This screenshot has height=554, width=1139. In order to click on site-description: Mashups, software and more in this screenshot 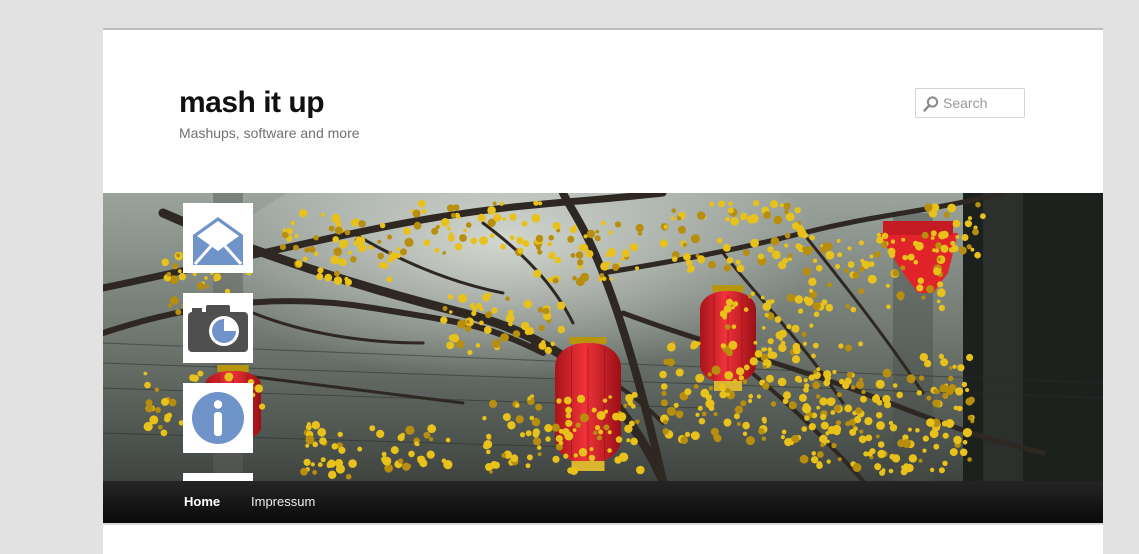, I will do `click(269, 133)`.